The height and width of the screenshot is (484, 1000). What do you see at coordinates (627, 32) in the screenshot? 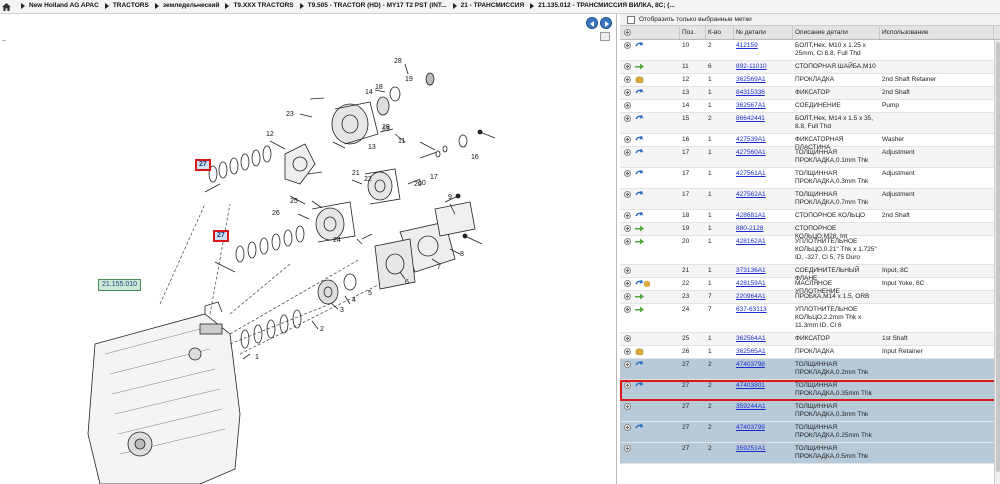
I see `expand-all-icon` at bounding box center [627, 32].